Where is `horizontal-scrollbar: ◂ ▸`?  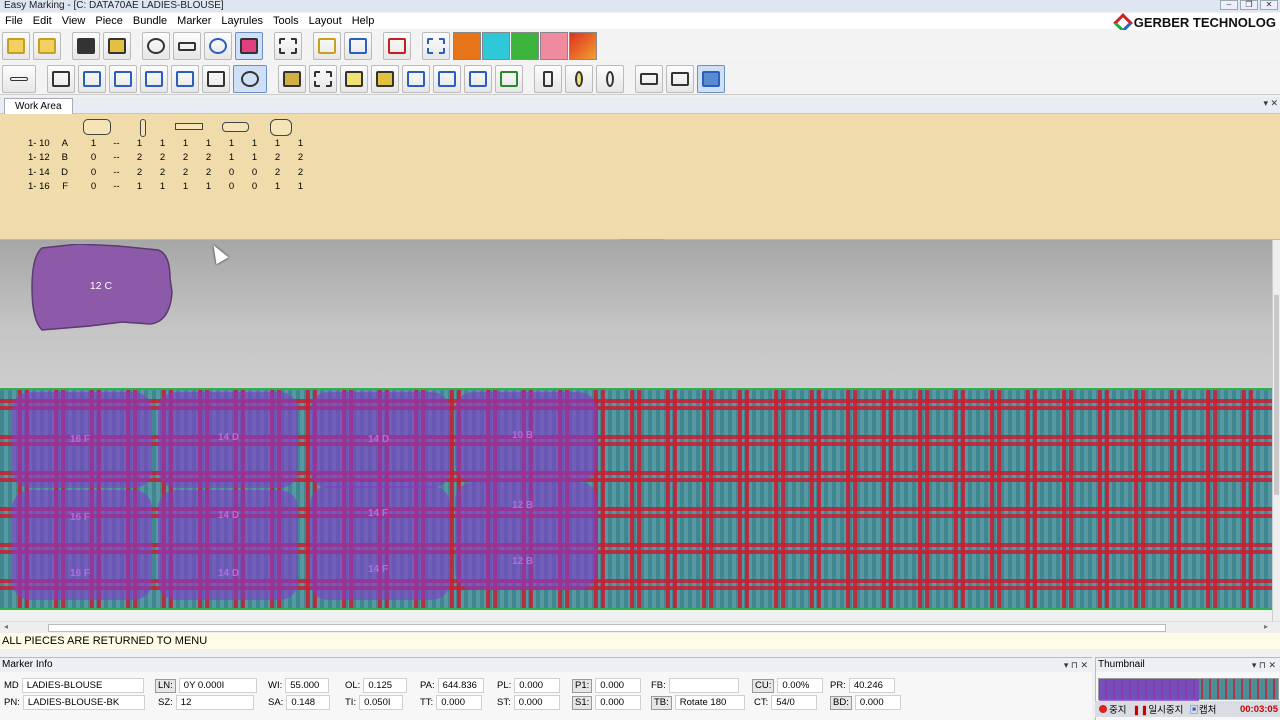
horizontal-scrollbar: ◂ ▸ is located at coordinates (640, 627).